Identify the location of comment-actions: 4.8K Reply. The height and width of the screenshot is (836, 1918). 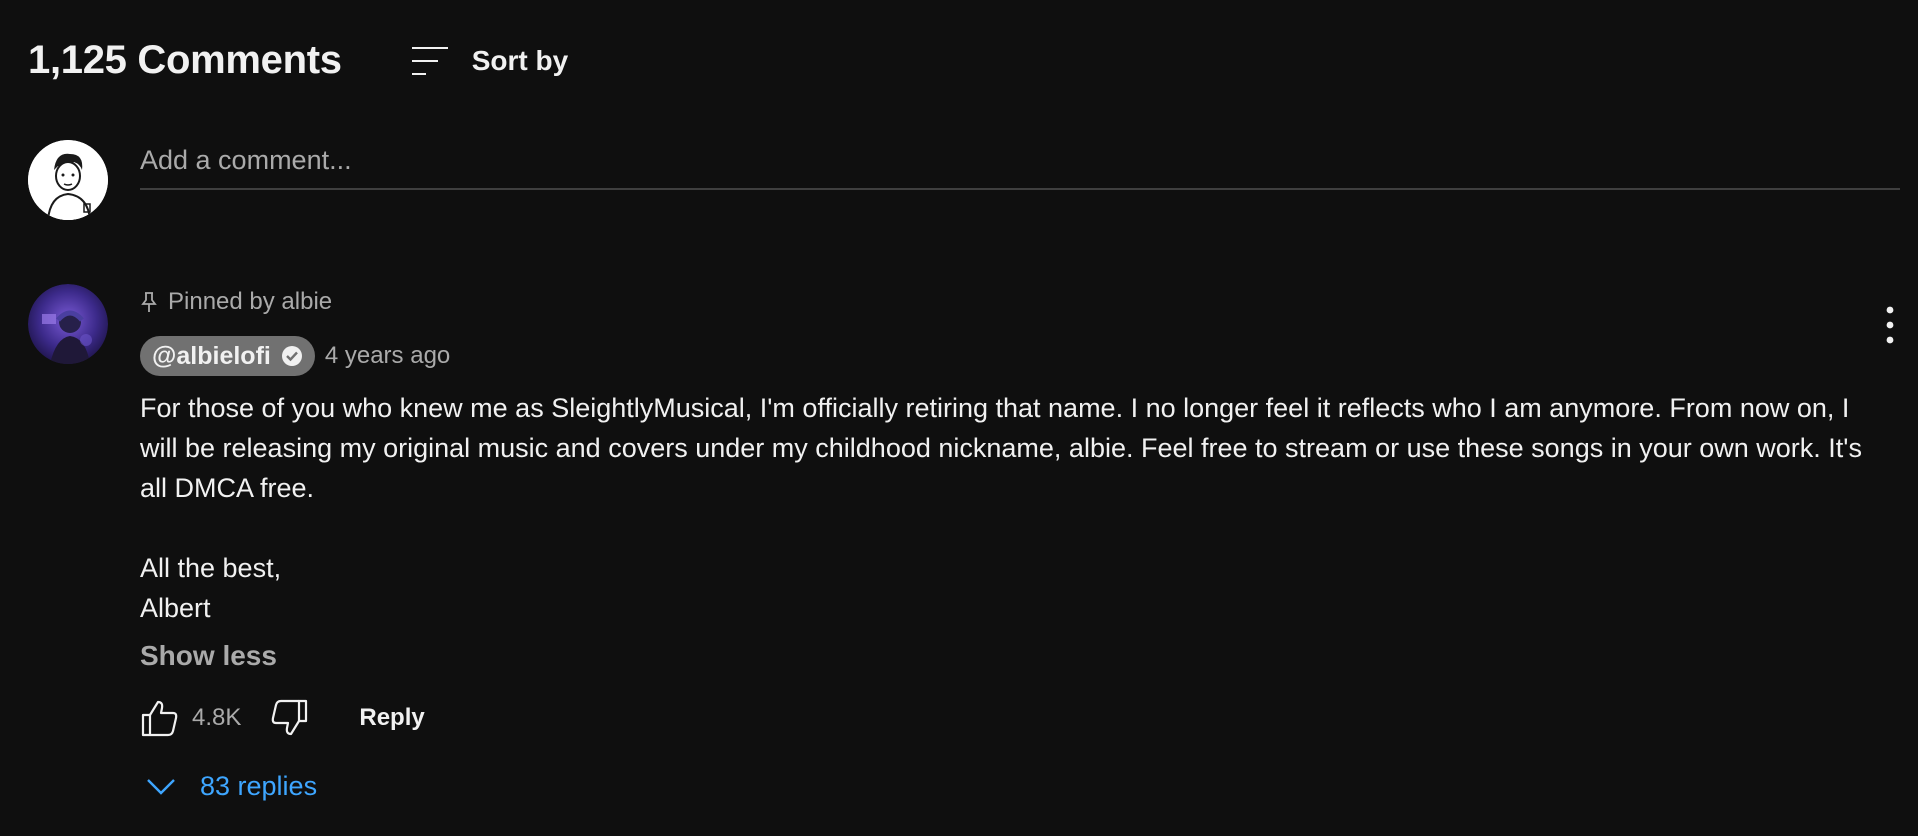
(1010, 718).